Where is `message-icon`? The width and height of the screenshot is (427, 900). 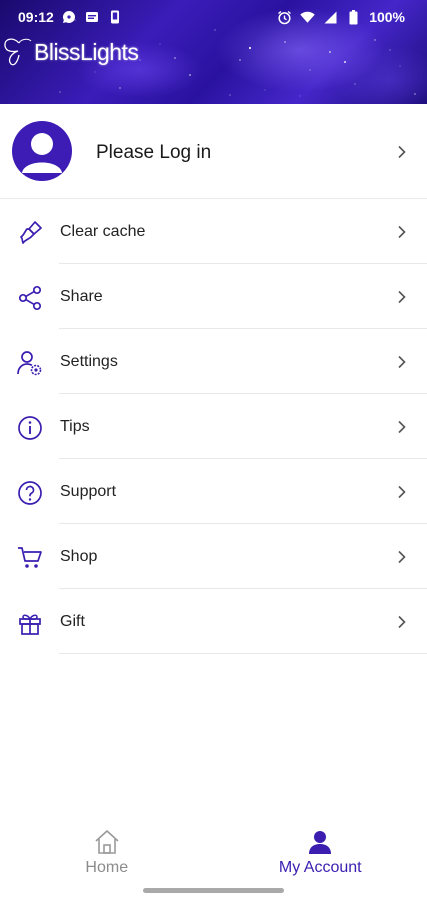 message-icon is located at coordinates (92, 17).